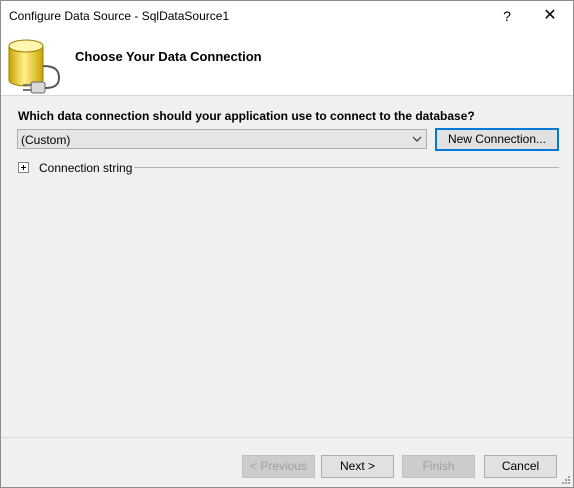  I want to click on wizard-header: Choose Your Data Connection, so click(287, 63).